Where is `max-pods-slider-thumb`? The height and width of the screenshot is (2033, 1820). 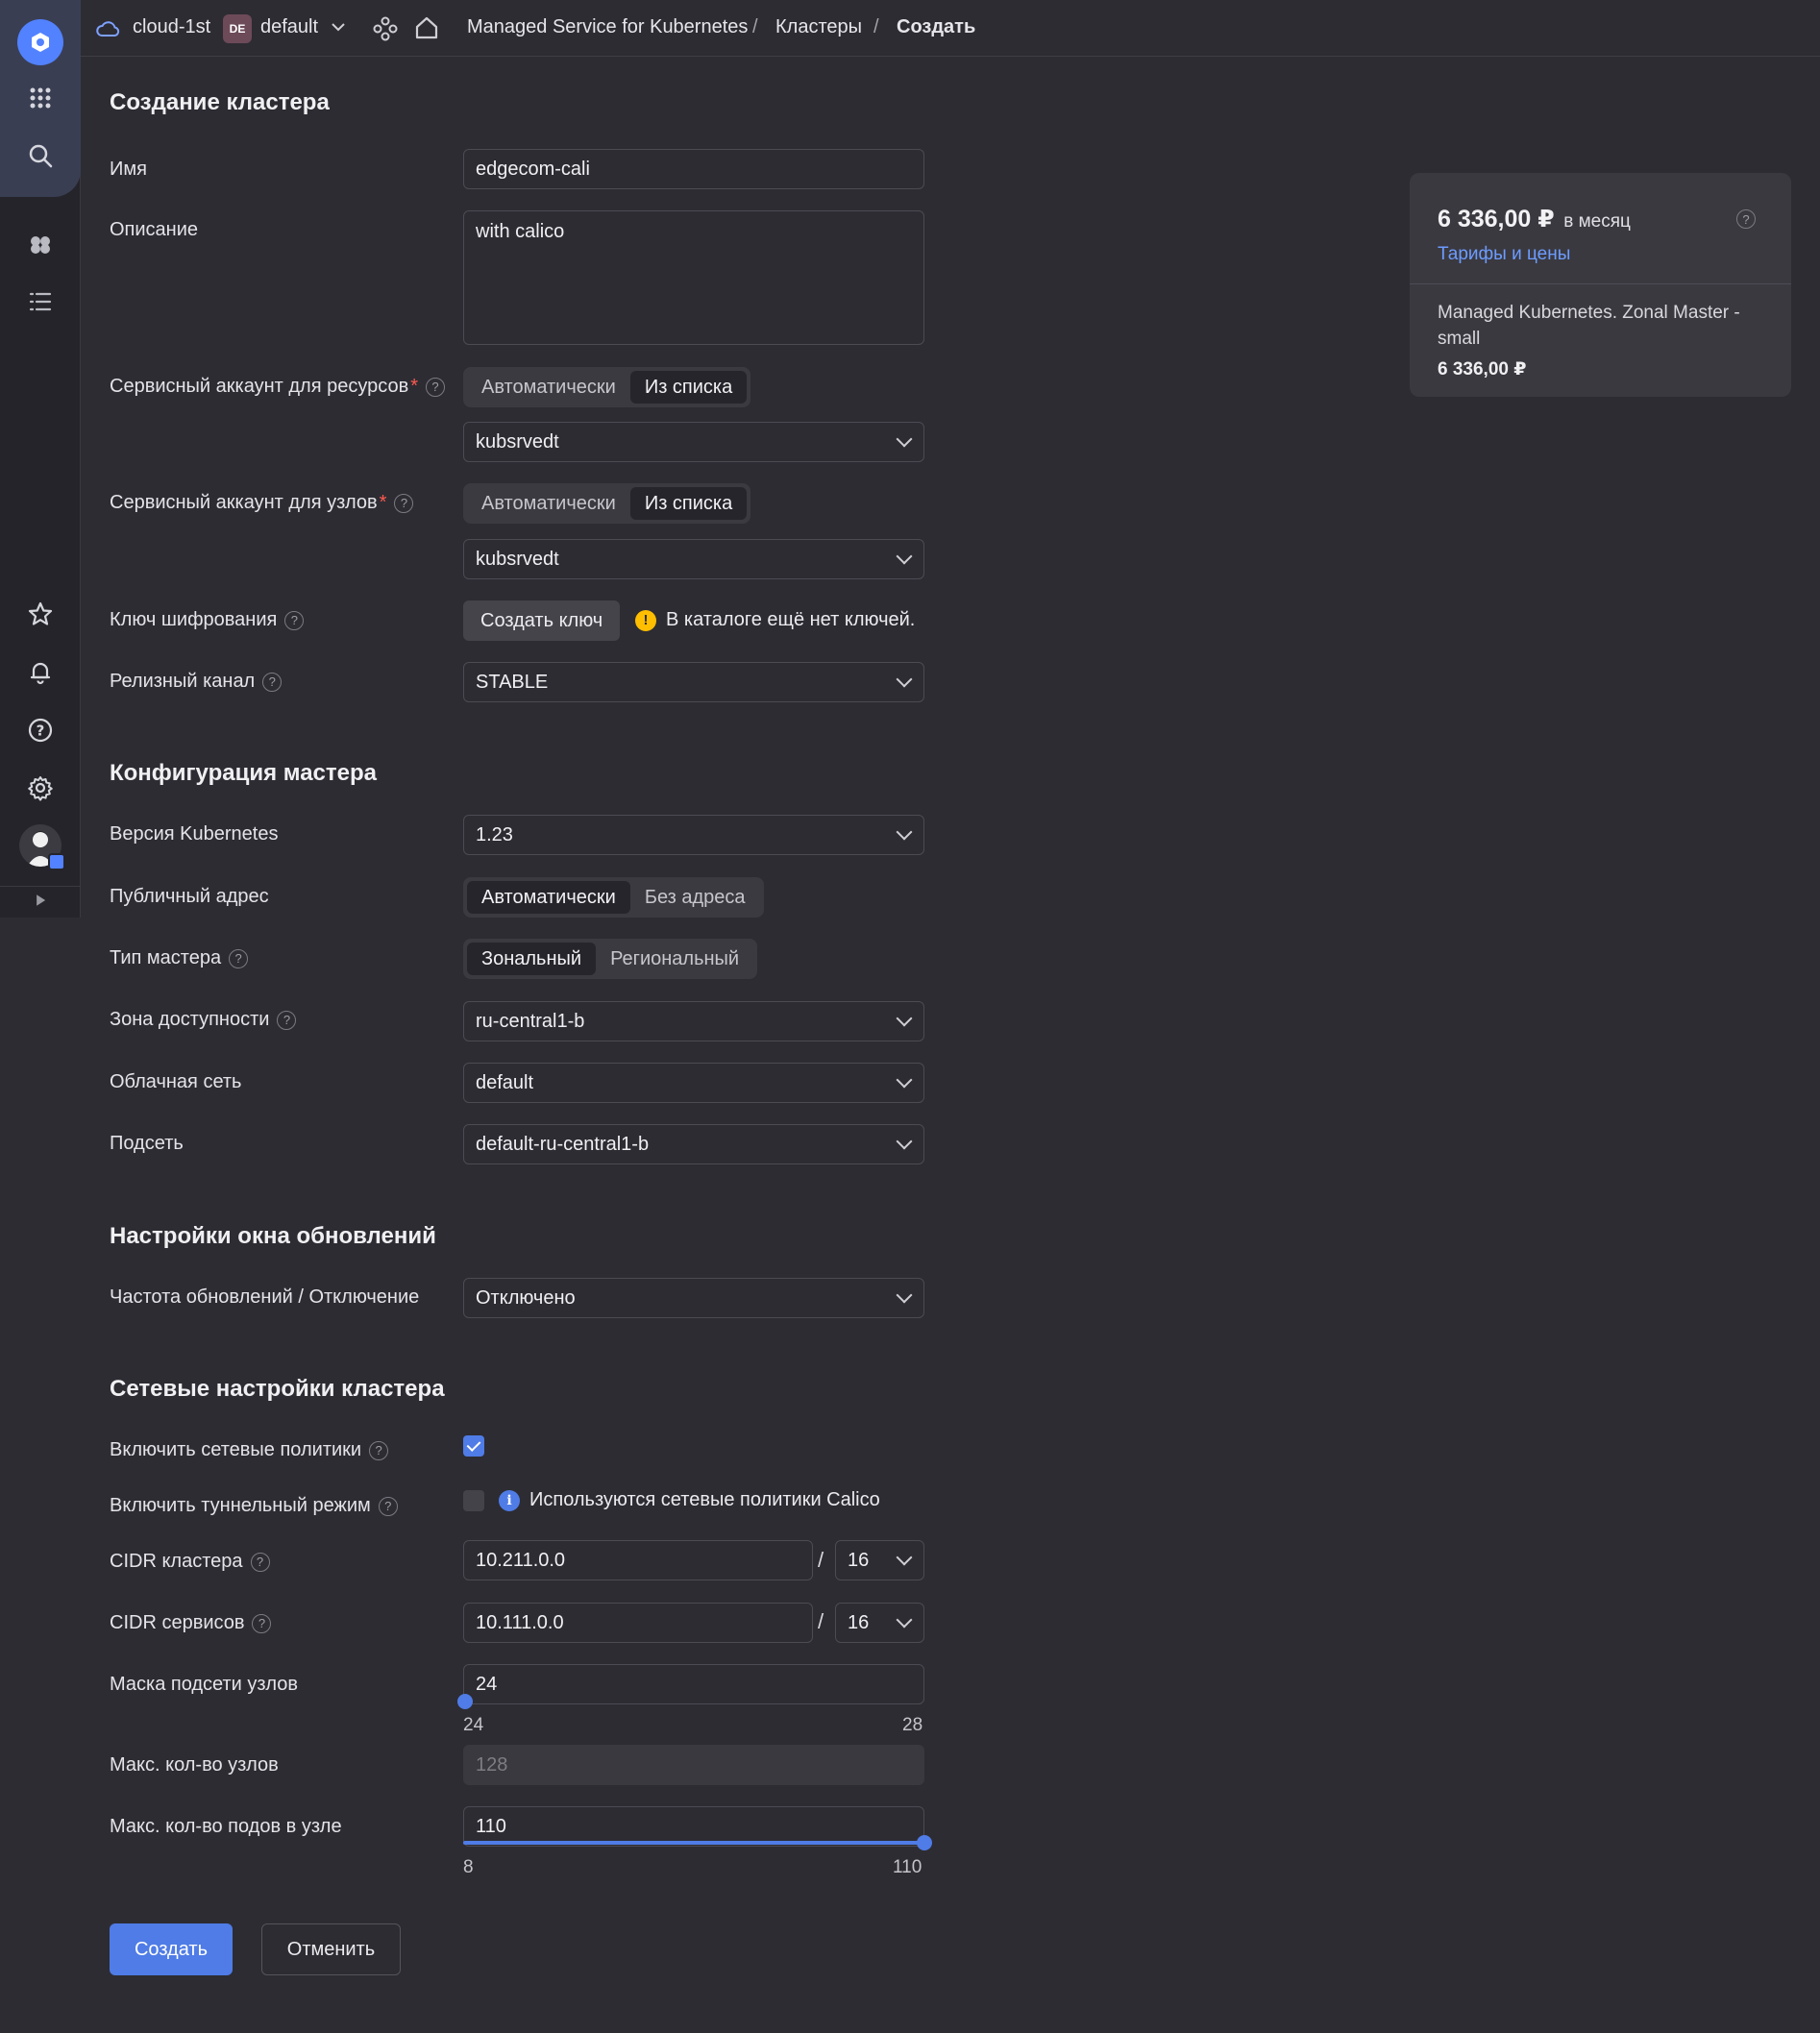
max-pods-slider-thumb is located at coordinates (925, 1842).